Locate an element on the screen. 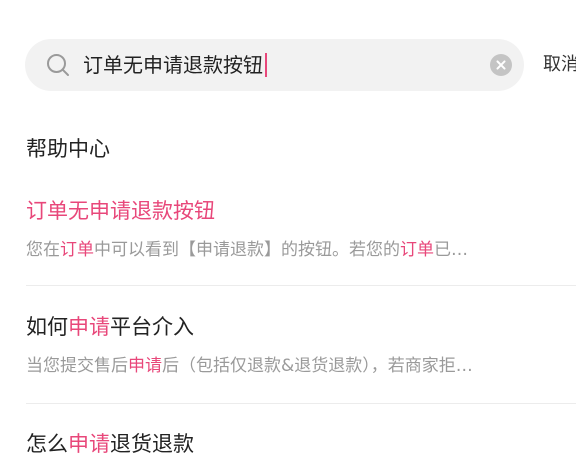 The height and width of the screenshot is (458, 576). search-query-text: 订单无申请退款按钮 is located at coordinates (173, 65).